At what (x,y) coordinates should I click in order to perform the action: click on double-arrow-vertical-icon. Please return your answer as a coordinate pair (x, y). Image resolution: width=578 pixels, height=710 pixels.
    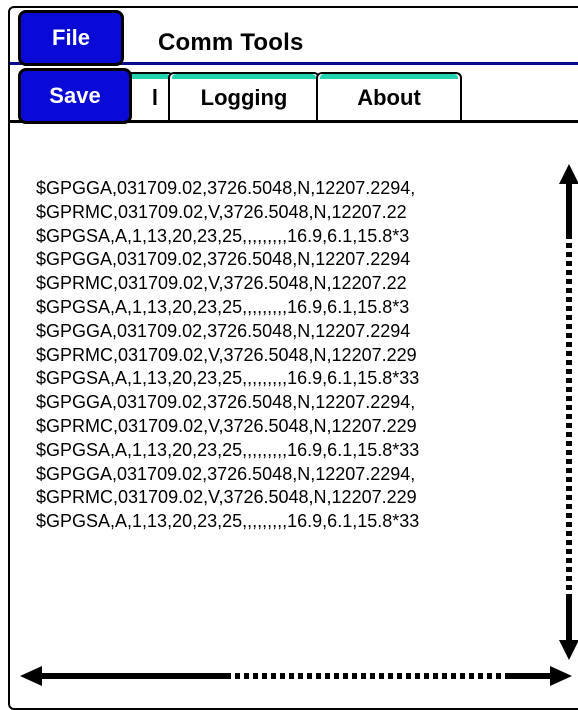
    Looking at the image, I should click on (568, 412).